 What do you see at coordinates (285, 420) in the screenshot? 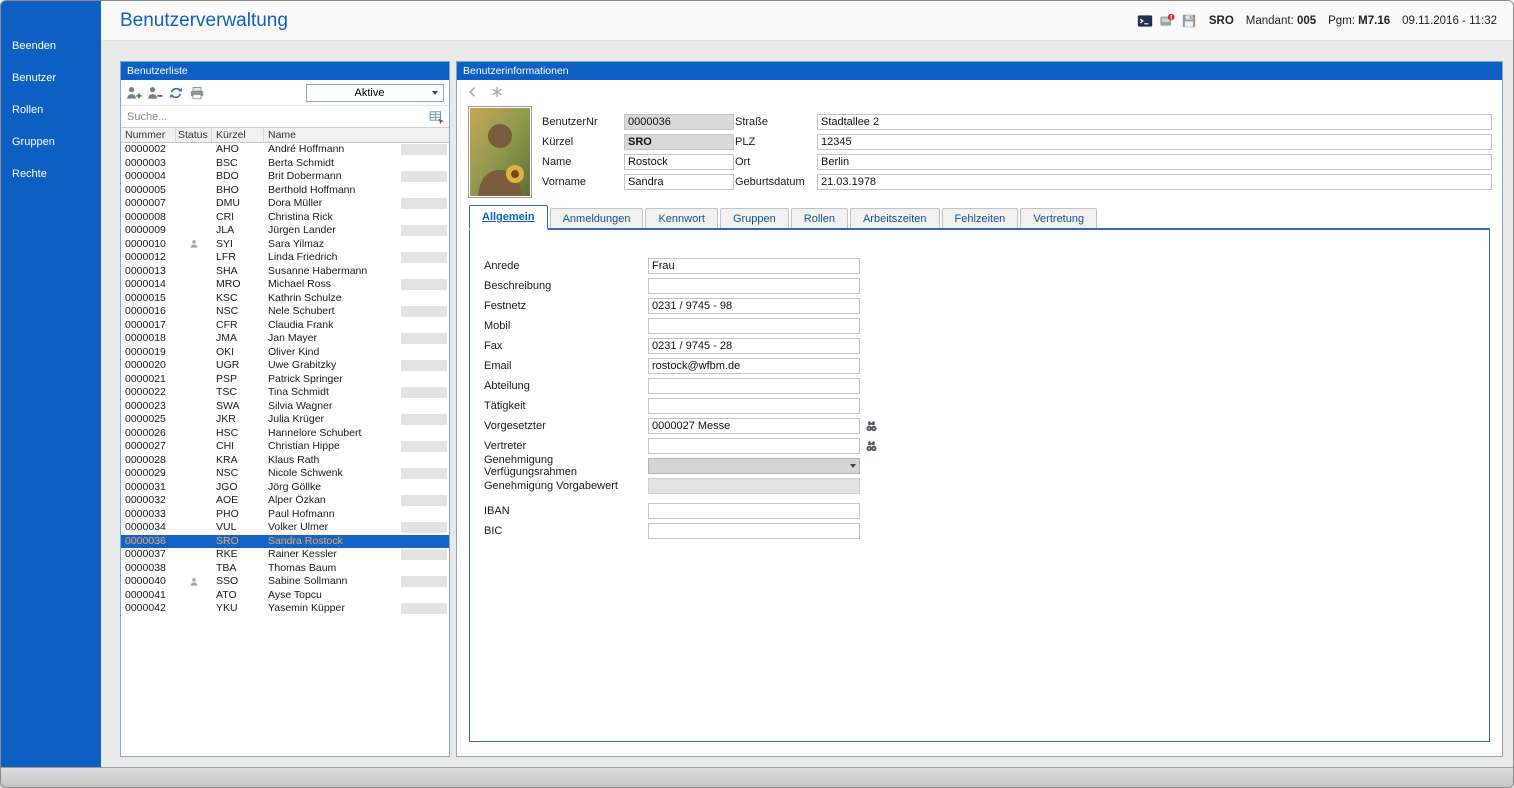
I see `table-row: 0000025 JKR Julia Krüger` at bounding box center [285, 420].